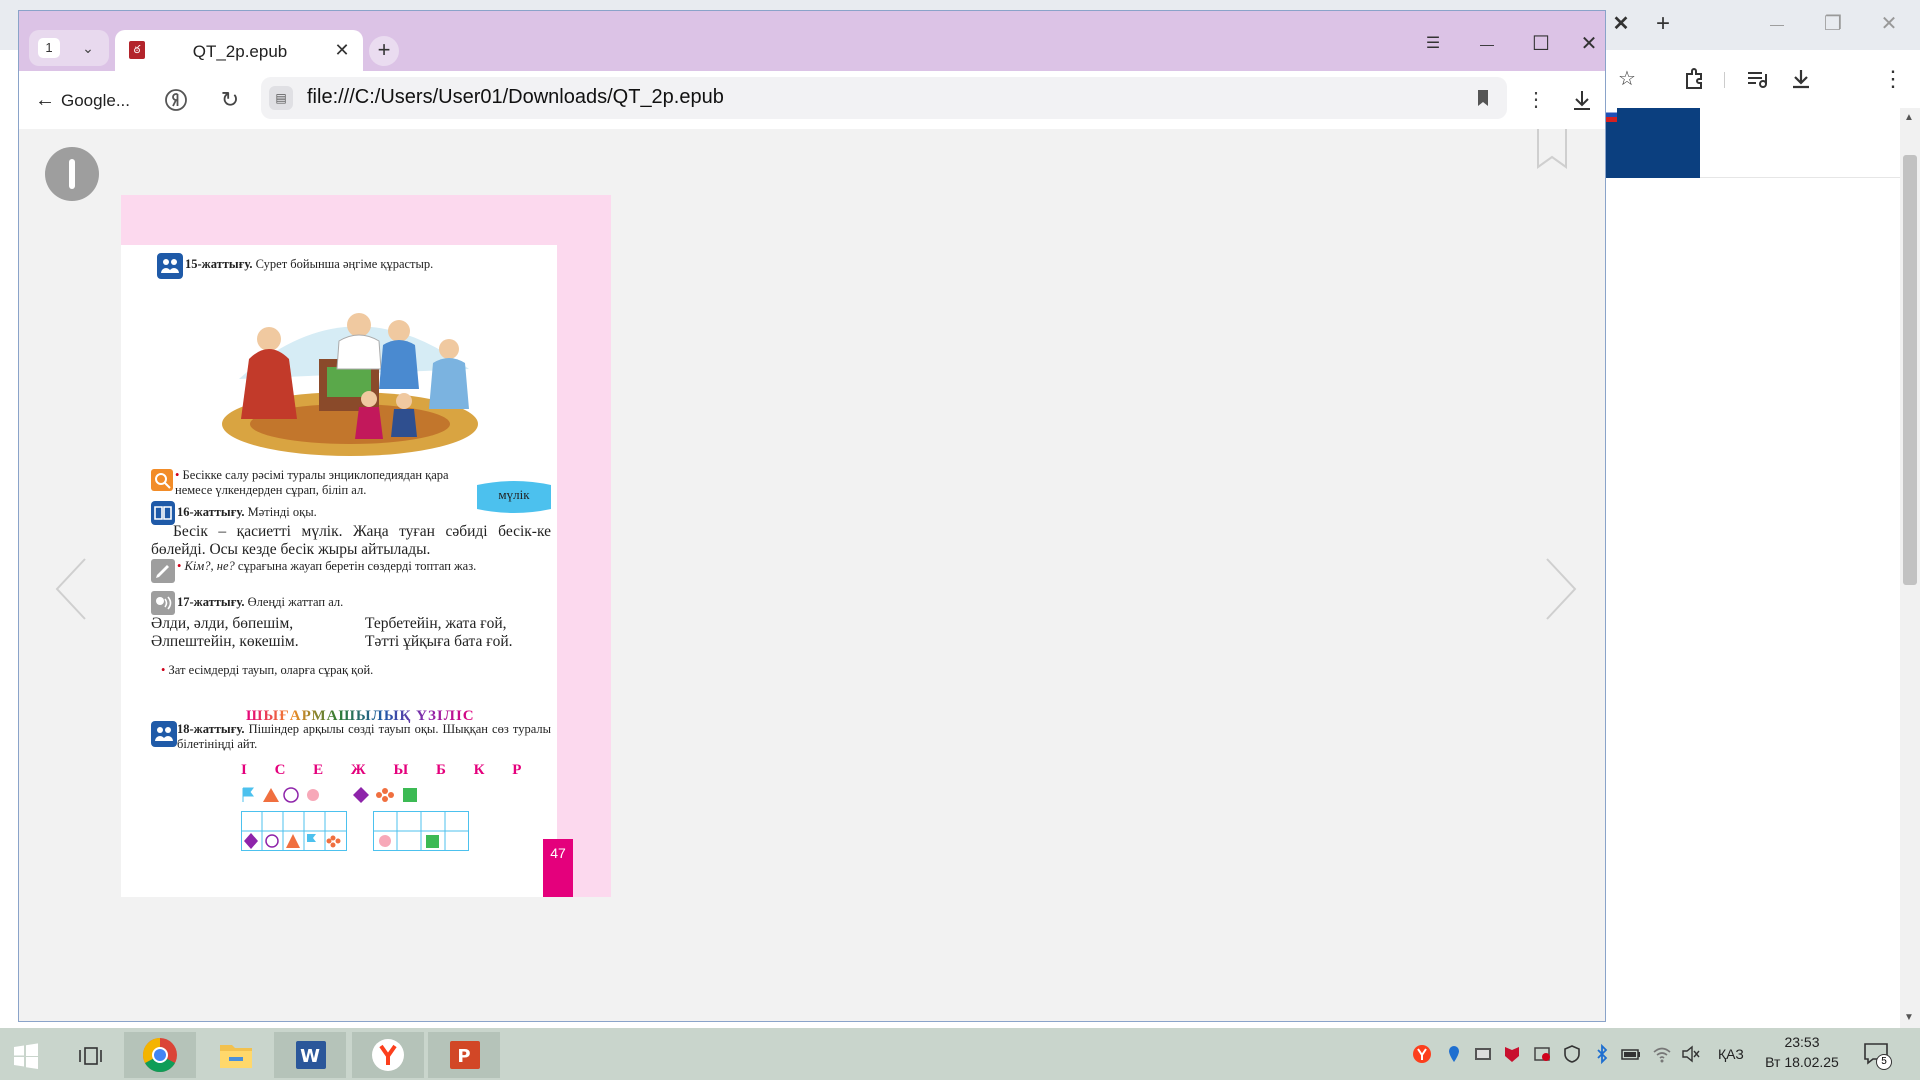  Describe the element at coordinates (1582, 100) in the screenshot. I see `download-icon` at that location.